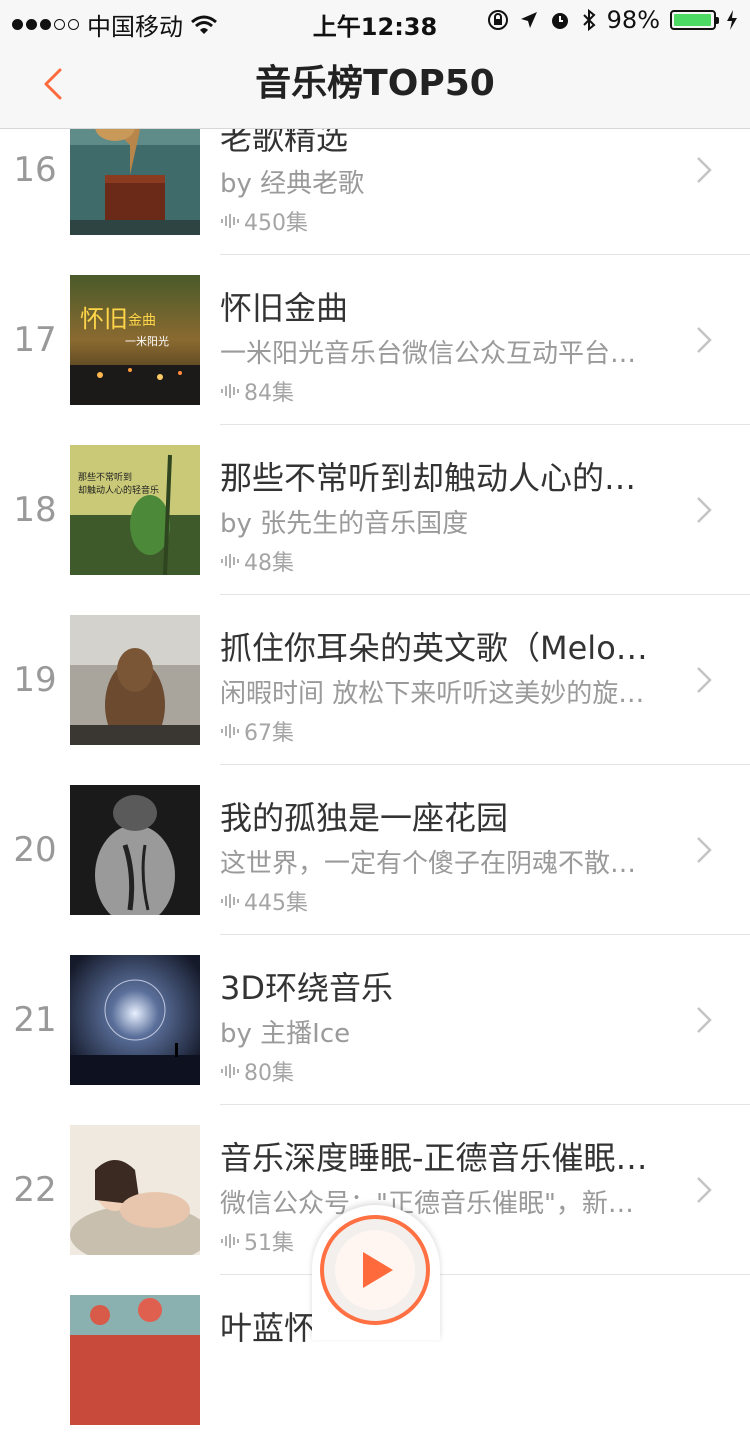 This screenshot has width=750, height=1445. Describe the element at coordinates (105, 477) in the screenshot. I see `cover-text: 那些不常听到` at that location.